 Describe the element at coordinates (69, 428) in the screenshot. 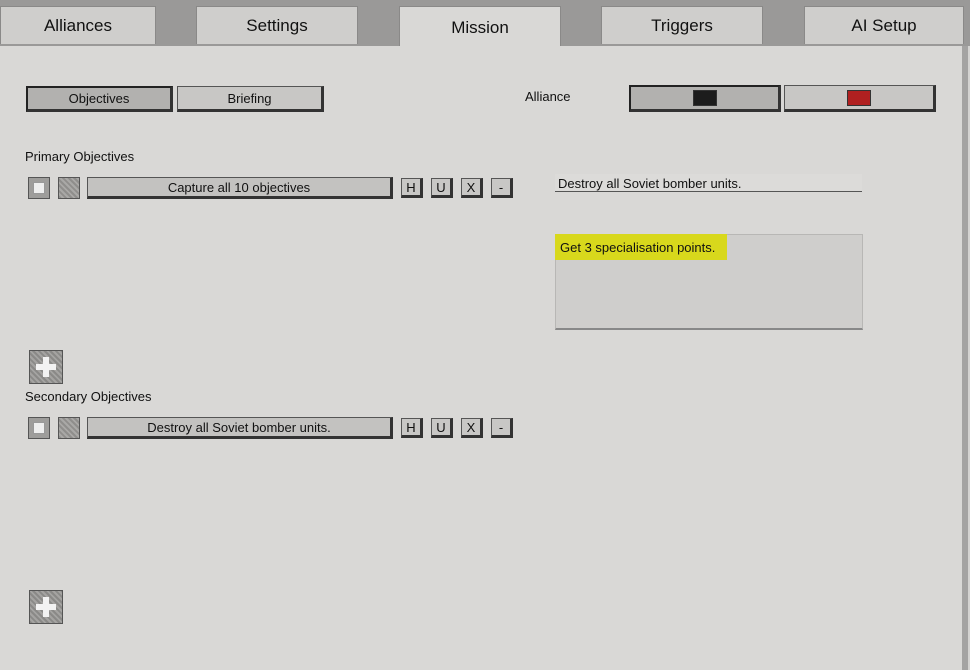

I see `secondary-objective-toggle` at that location.